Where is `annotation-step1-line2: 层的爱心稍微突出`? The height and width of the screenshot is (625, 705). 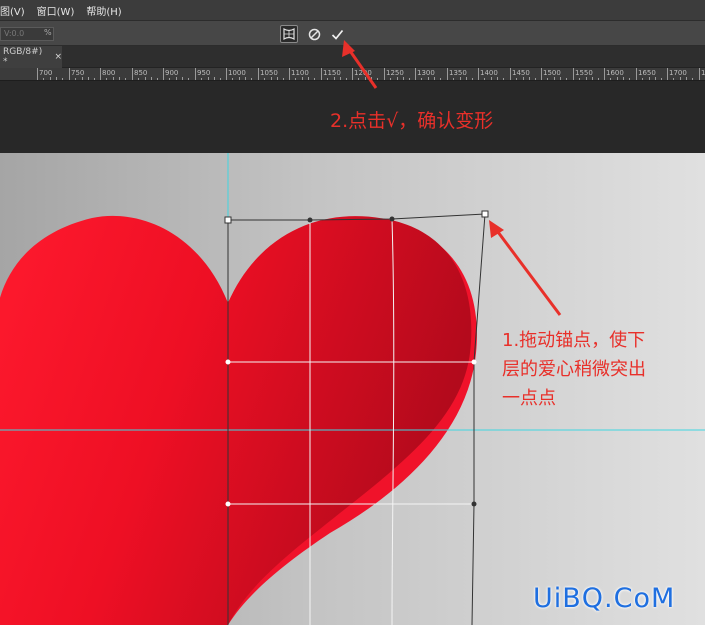 annotation-step1-line2: 层的爱心稍微突出 is located at coordinates (574, 369).